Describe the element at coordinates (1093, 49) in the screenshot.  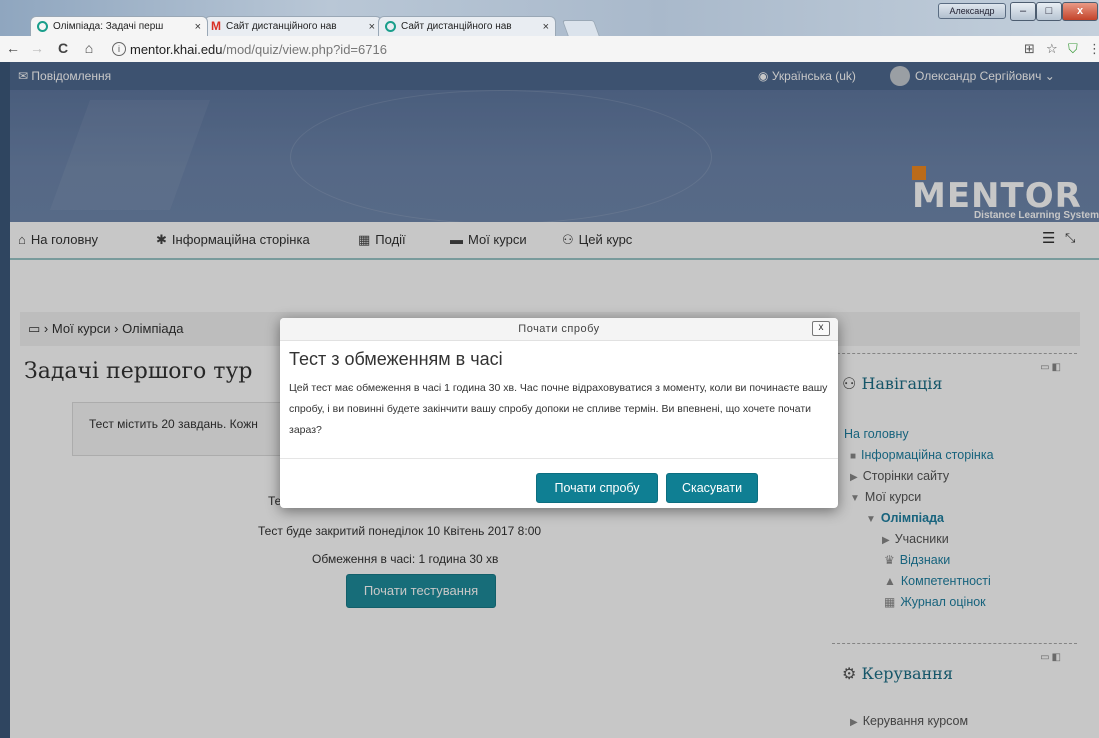
I see `menu-icon: ⋮` at that location.